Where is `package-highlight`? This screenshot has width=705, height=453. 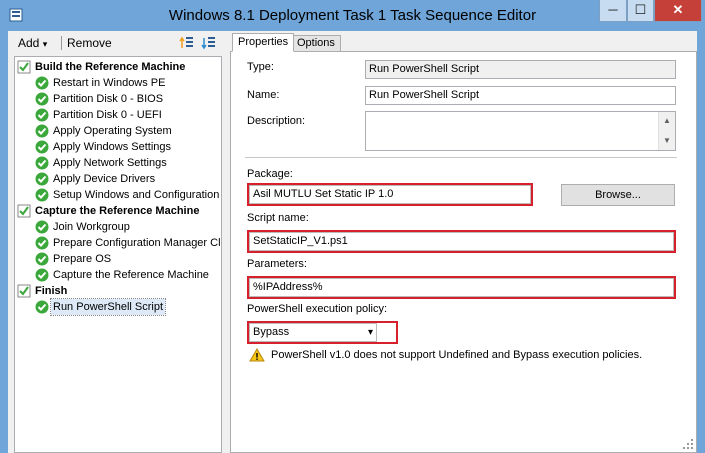 package-highlight is located at coordinates (390, 194).